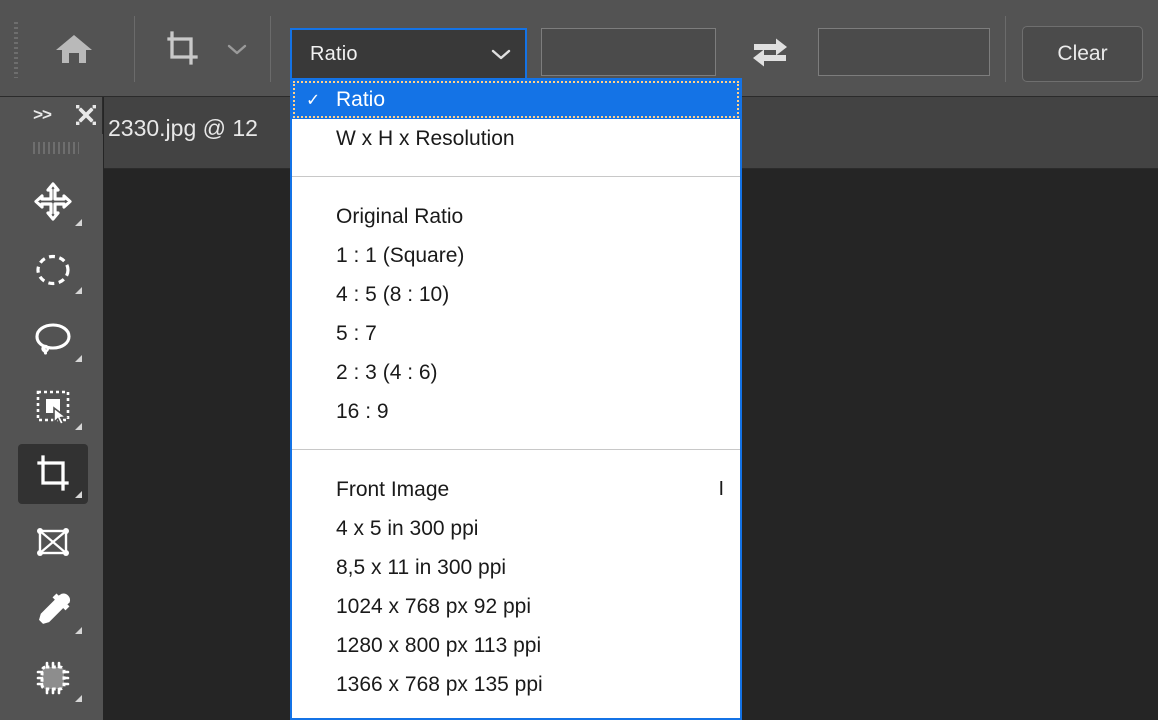 The width and height of the screenshot is (1158, 720). I want to click on menu-item-1366x768-135ppi: 1366 x 768 px 135 ppi, so click(516, 684).